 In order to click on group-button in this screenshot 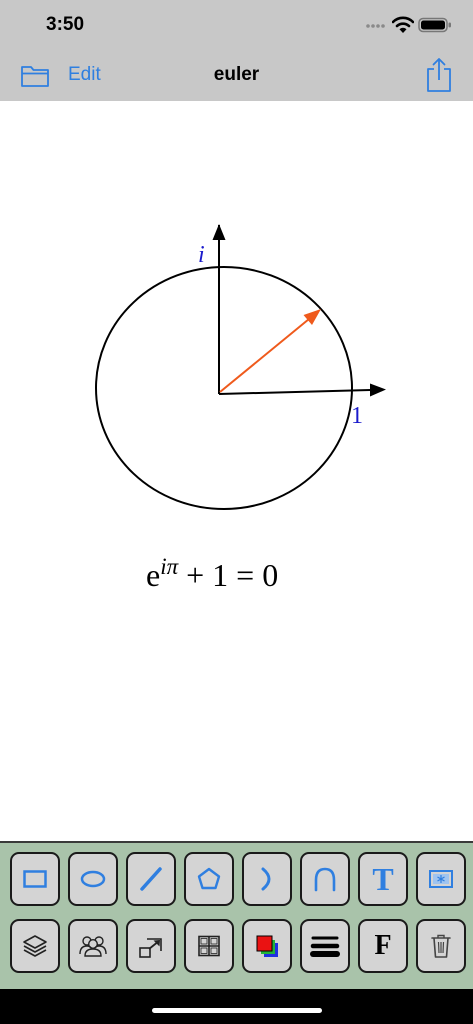, I will do `click(93, 946)`.